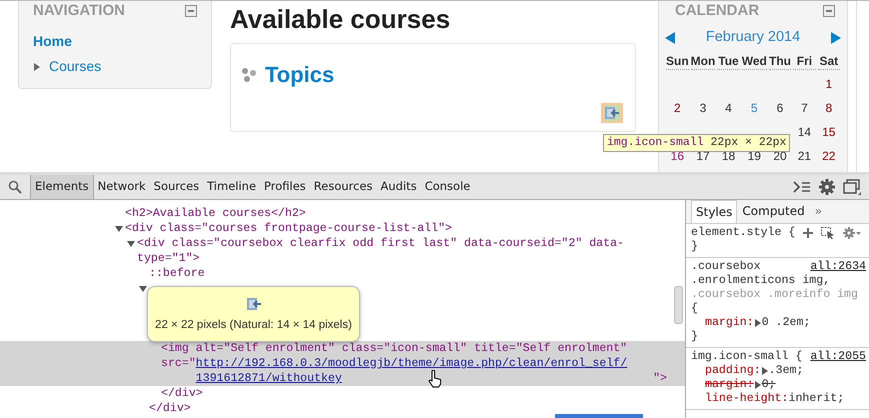 The image size is (869, 418). I want to click on calendar-day: 22, so click(829, 156).